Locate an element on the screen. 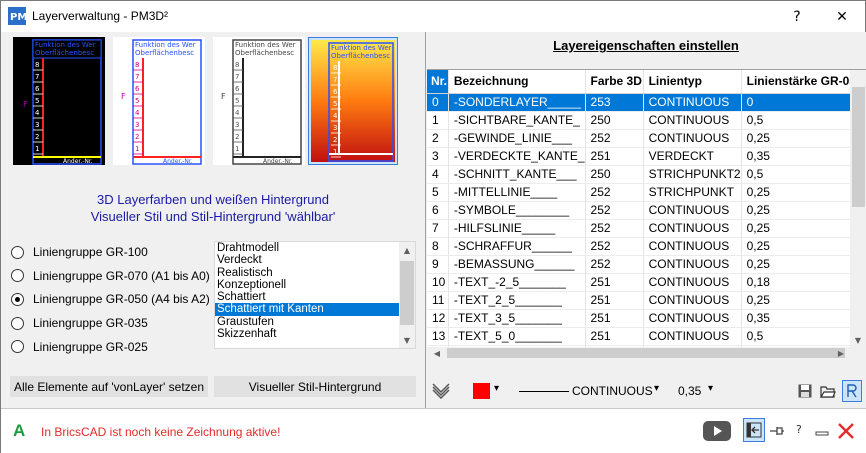 Image resolution: width=866 pixels, height=453 pixels. table-cell: 7 is located at coordinates (438, 228).